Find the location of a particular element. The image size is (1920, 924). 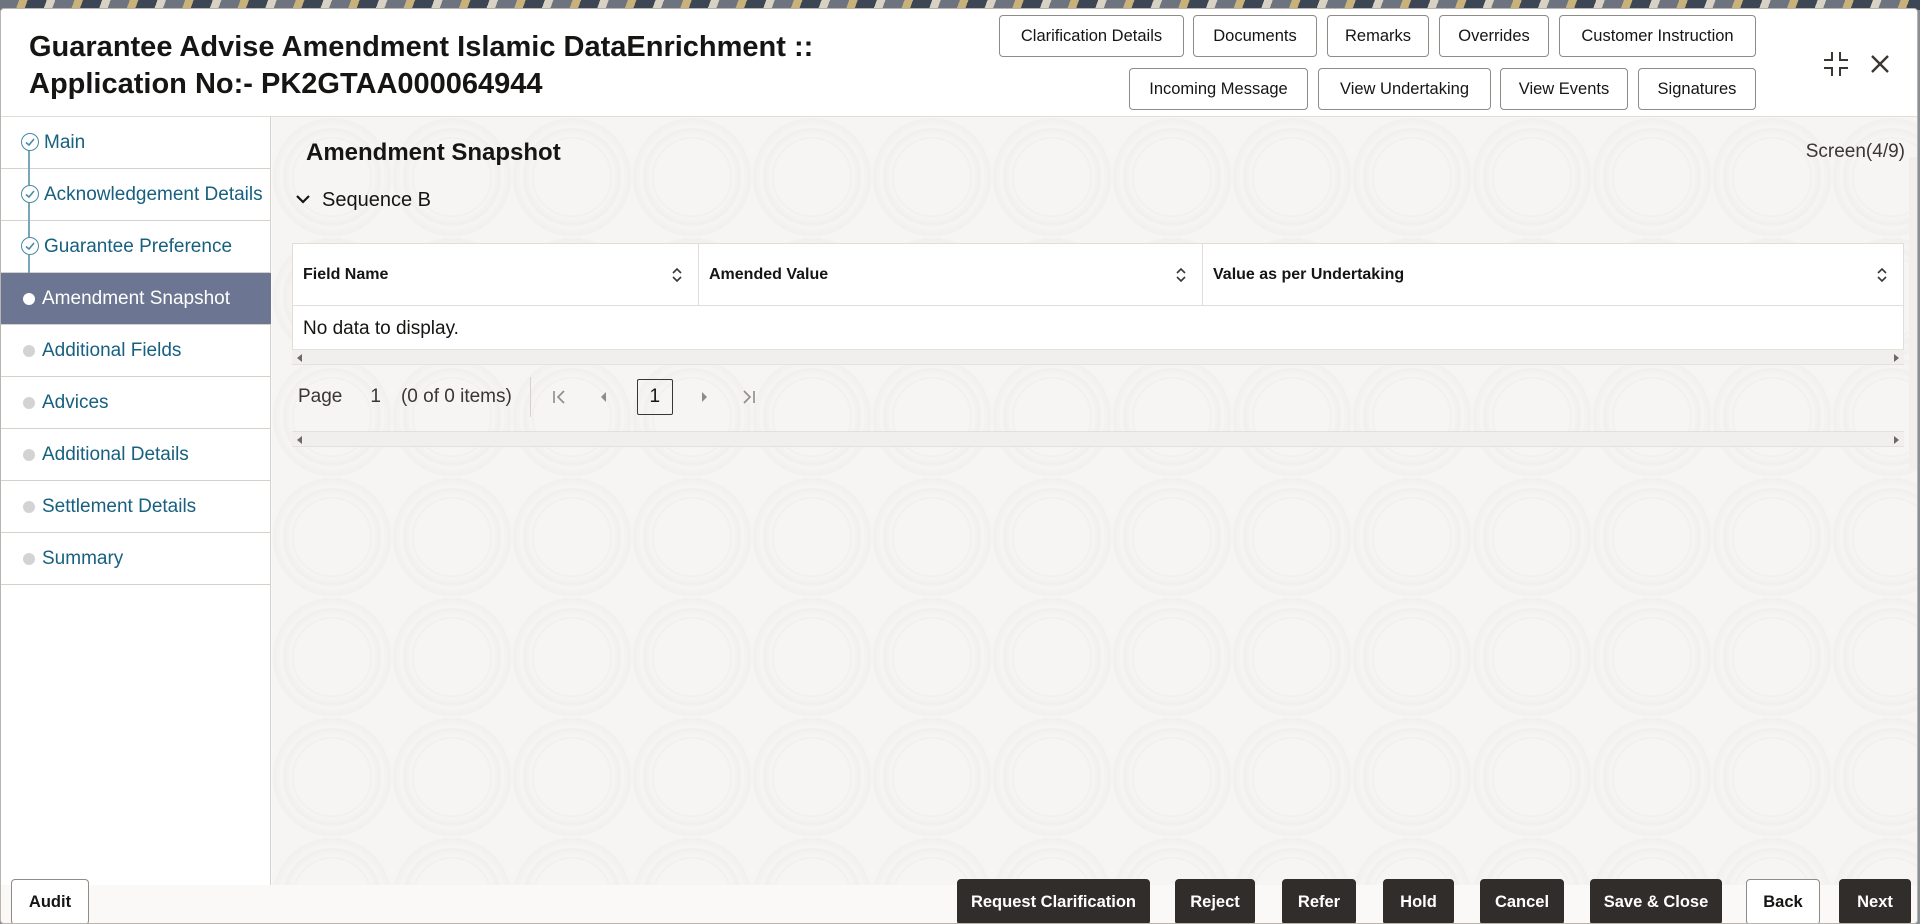

documents-button: Documents is located at coordinates (1255, 36).